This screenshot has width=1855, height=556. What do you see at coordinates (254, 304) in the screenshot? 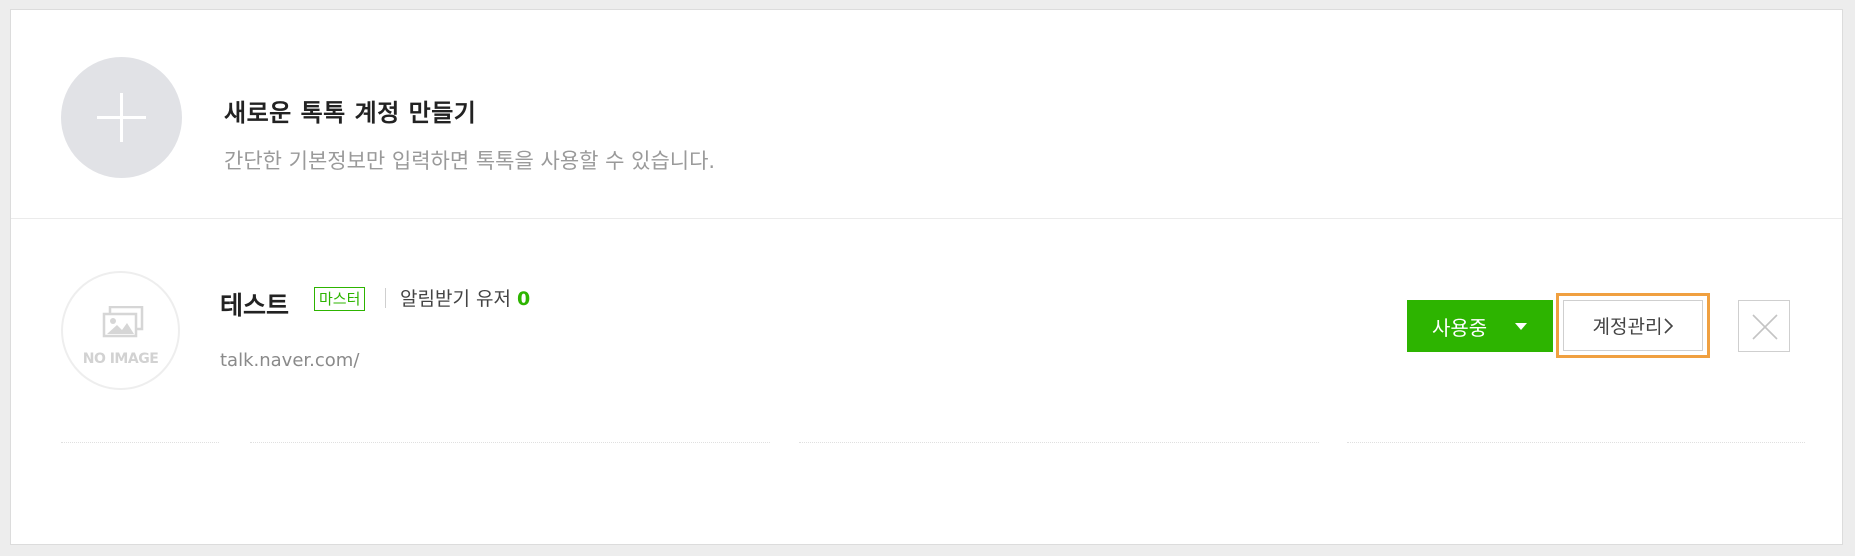
I see `account-name: 테스트` at bounding box center [254, 304].